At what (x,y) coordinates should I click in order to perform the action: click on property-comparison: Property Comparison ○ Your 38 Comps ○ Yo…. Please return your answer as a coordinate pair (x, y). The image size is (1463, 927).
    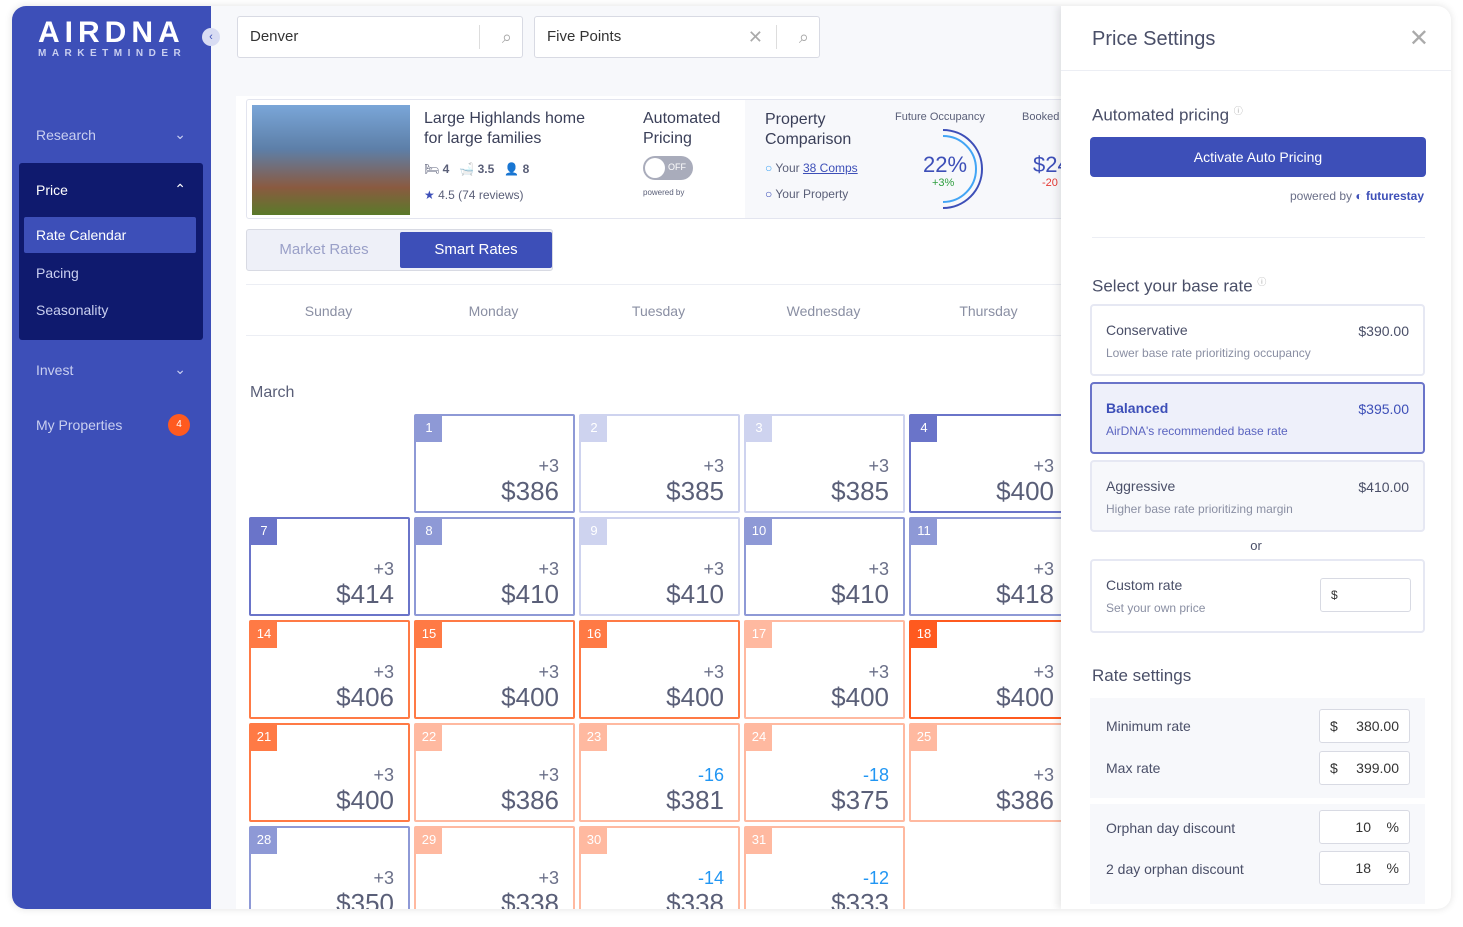
    Looking at the image, I should click on (907, 159).